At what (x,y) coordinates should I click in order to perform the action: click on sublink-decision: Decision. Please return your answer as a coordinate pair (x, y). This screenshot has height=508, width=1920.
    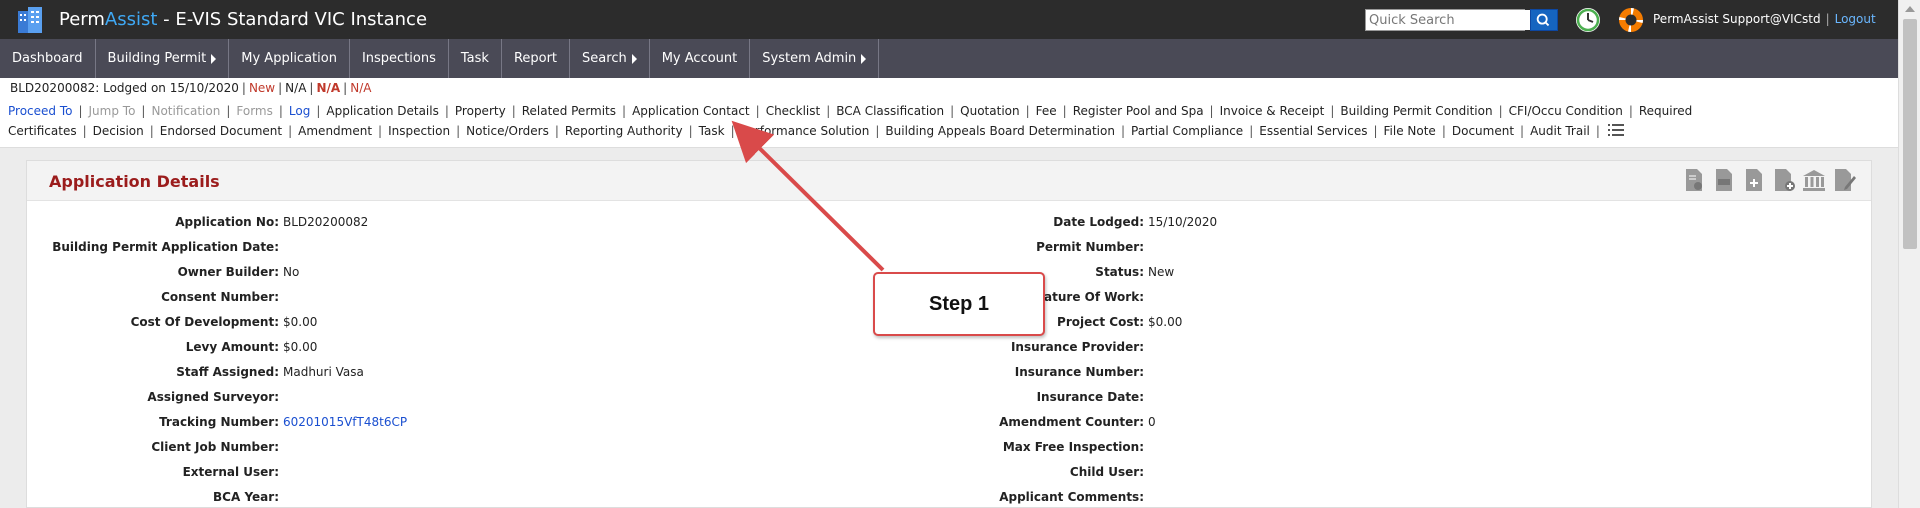
    Looking at the image, I should click on (118, 131).